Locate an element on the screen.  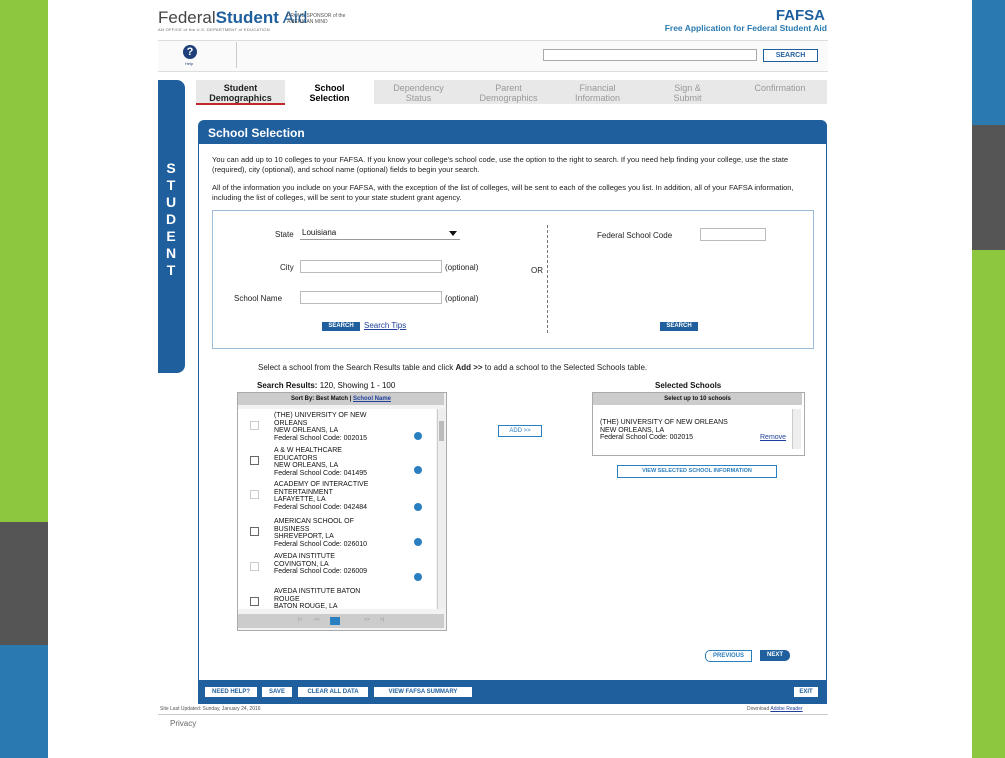
remove-school-link: Remove is located at coordinates (773, 437).